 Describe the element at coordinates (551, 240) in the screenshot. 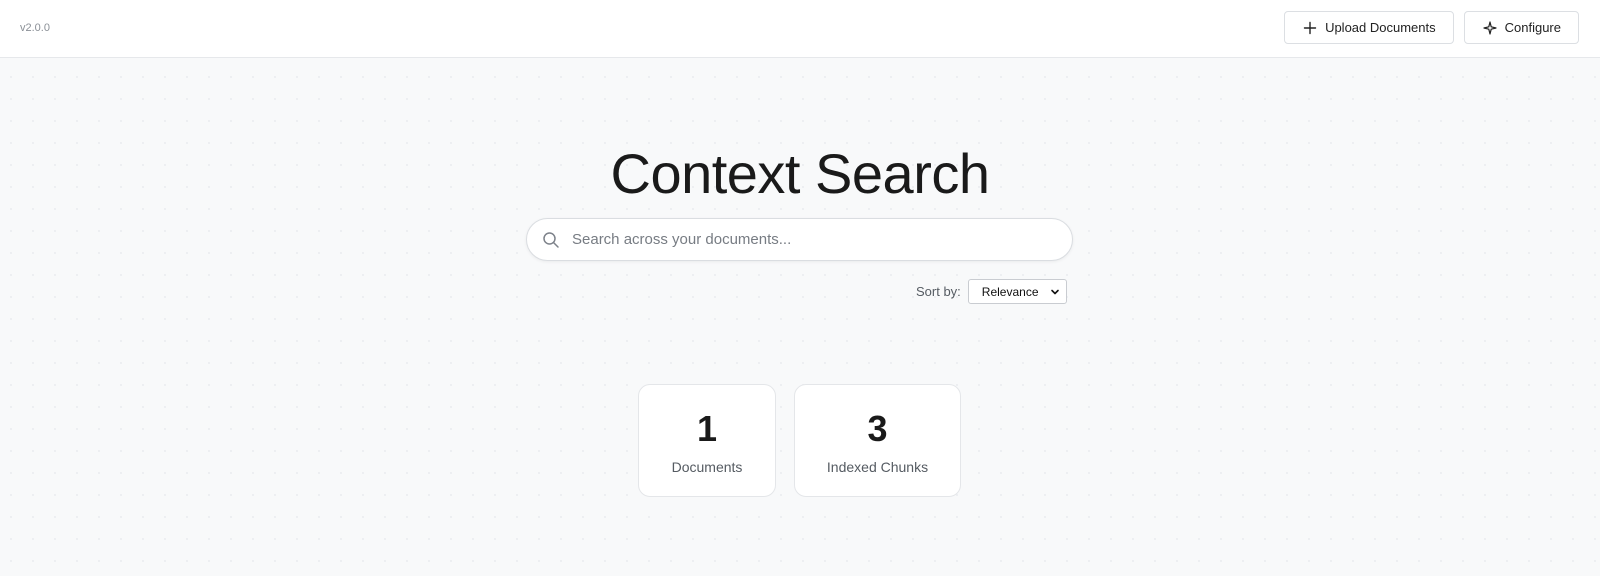

I see `search-icon` at that location.